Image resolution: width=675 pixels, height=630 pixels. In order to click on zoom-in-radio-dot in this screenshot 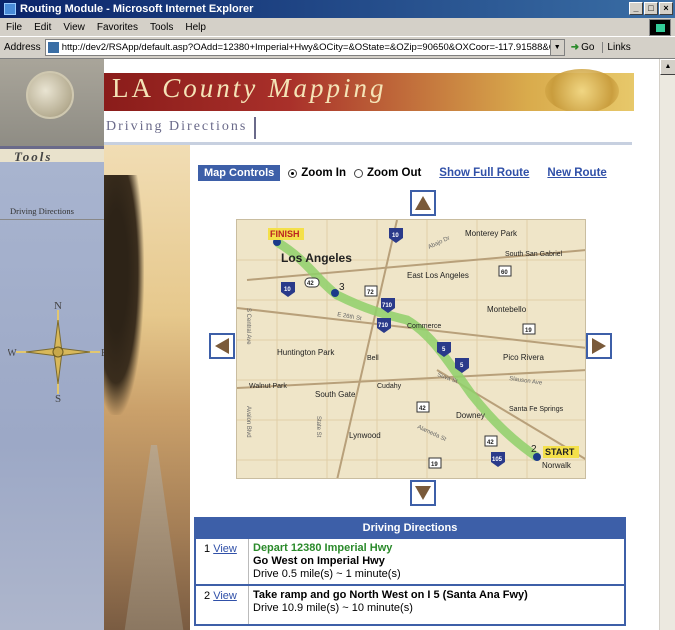, I will do `click(293, 173)`.